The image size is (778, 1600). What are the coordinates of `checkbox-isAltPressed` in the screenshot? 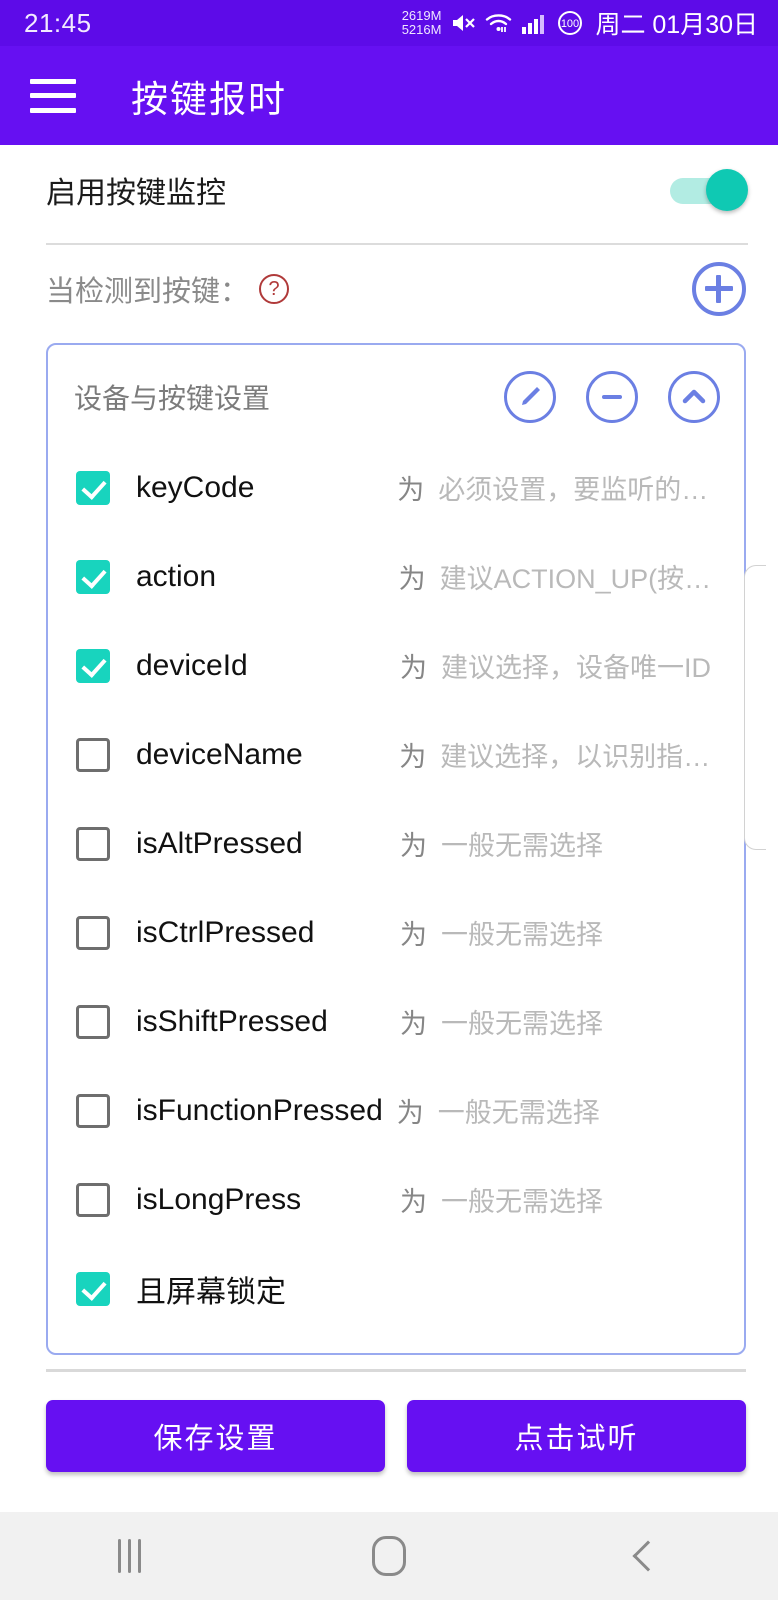 It's located at (93, 843).